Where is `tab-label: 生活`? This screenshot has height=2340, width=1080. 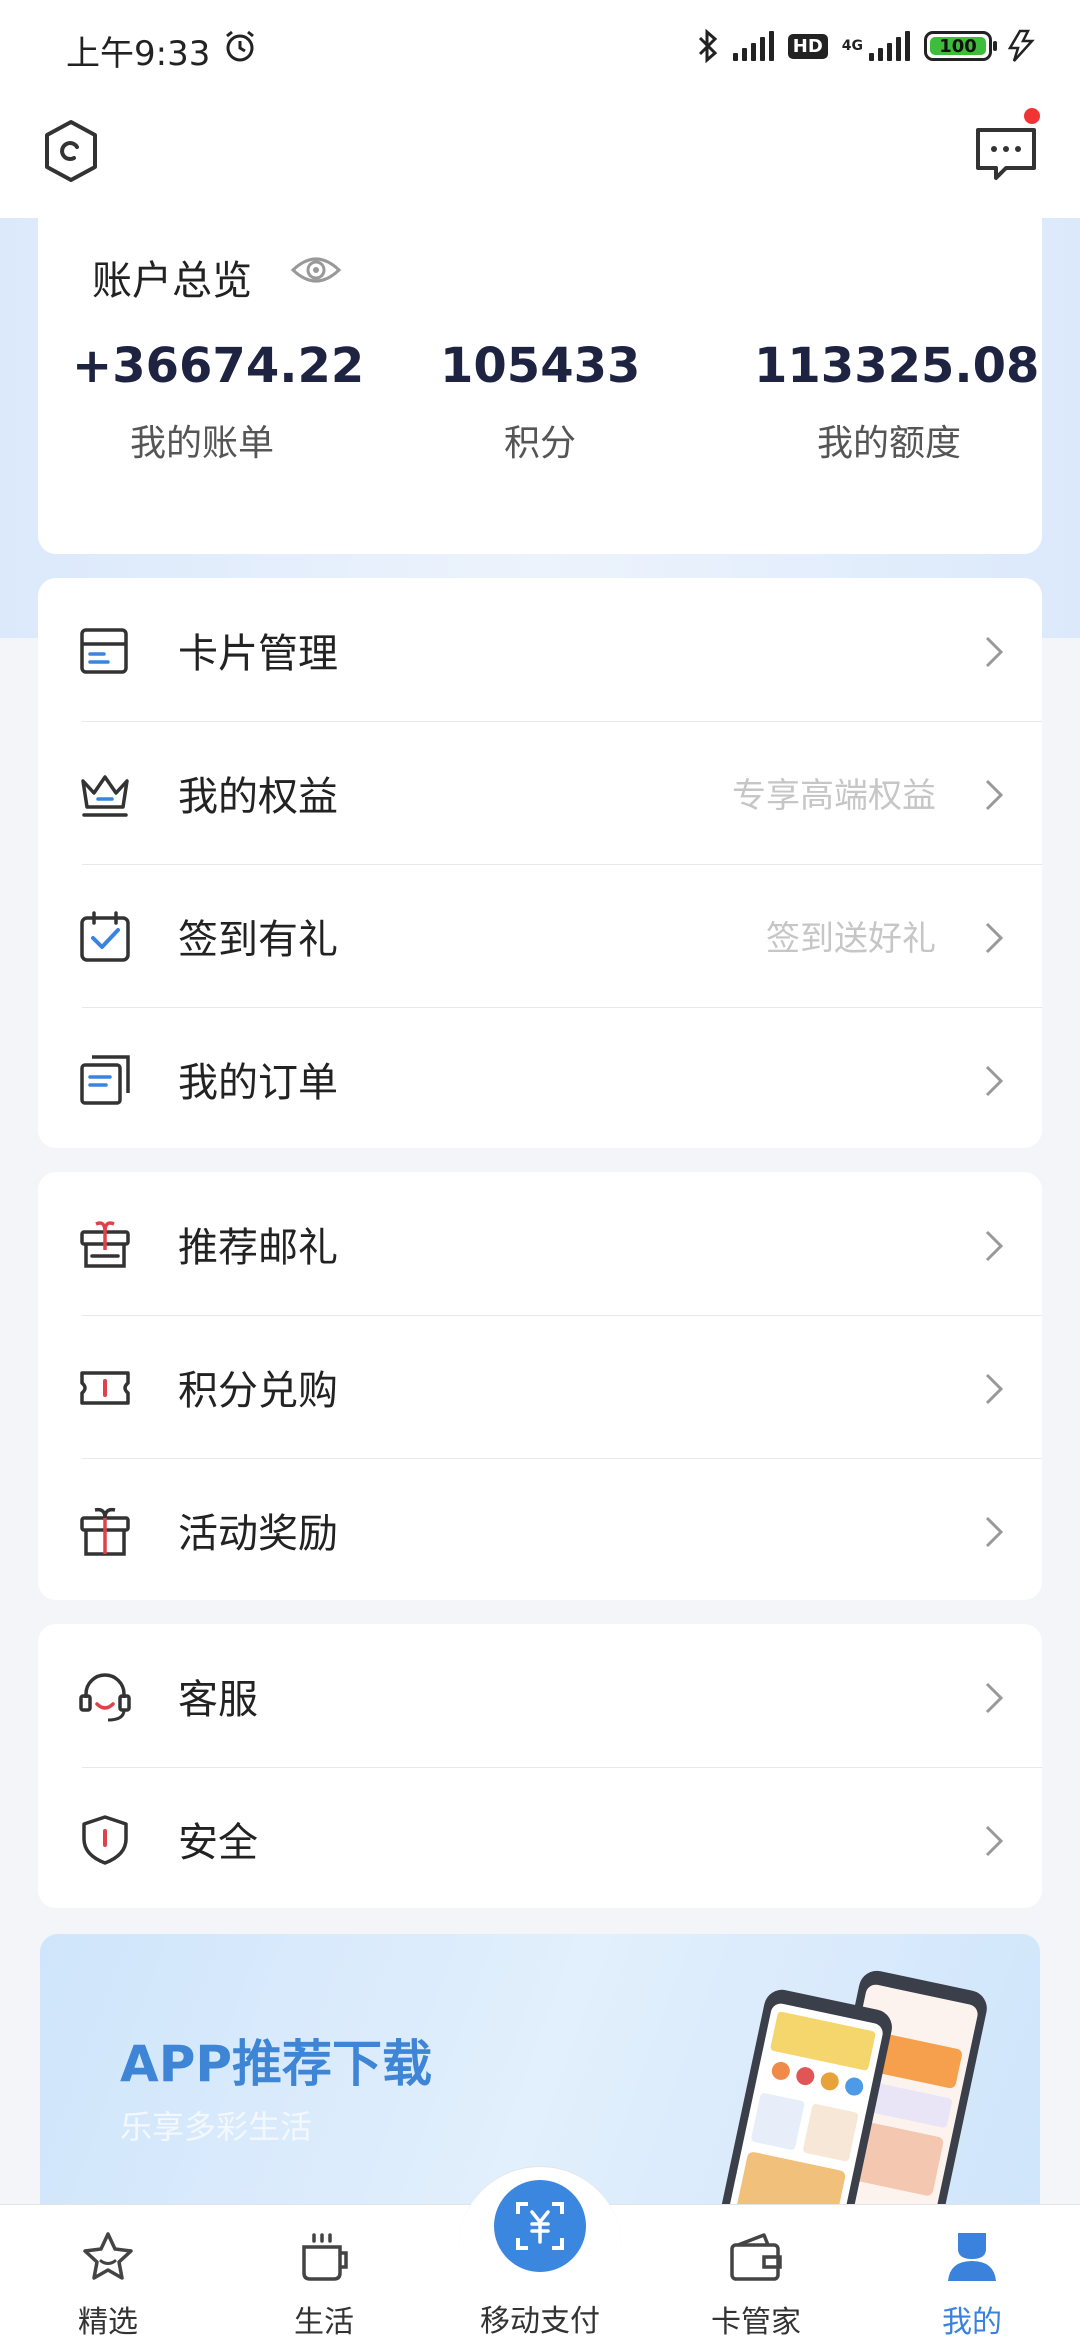
tab-label: 生活 is located at coordinates (324, 2322).